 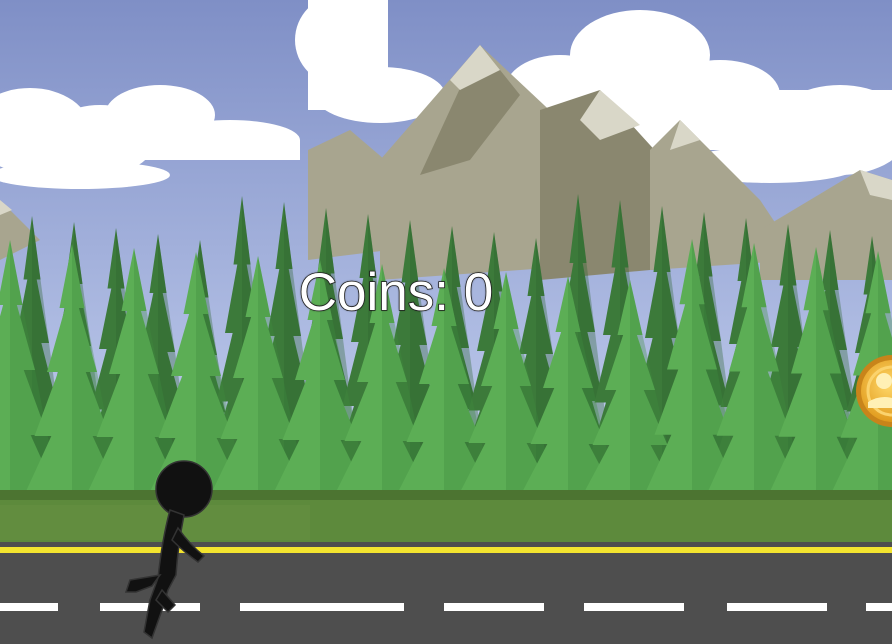 I want to click on grass-shadow, so click(x=446, y=495).